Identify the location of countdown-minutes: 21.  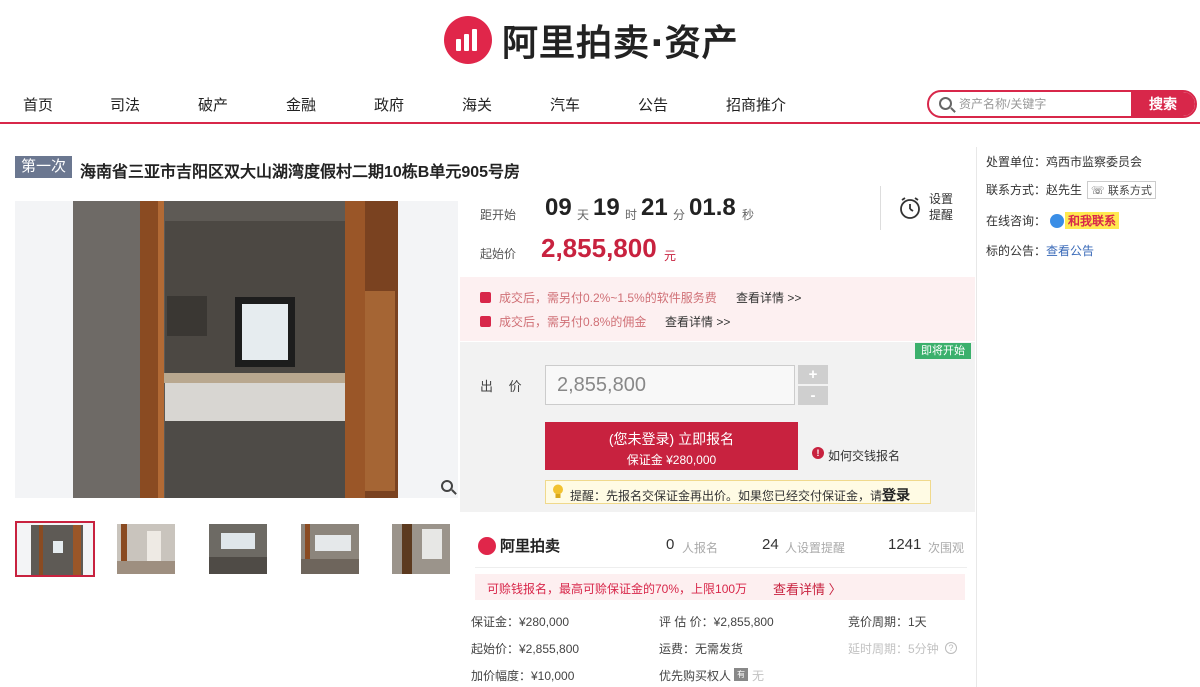
(654, 207).